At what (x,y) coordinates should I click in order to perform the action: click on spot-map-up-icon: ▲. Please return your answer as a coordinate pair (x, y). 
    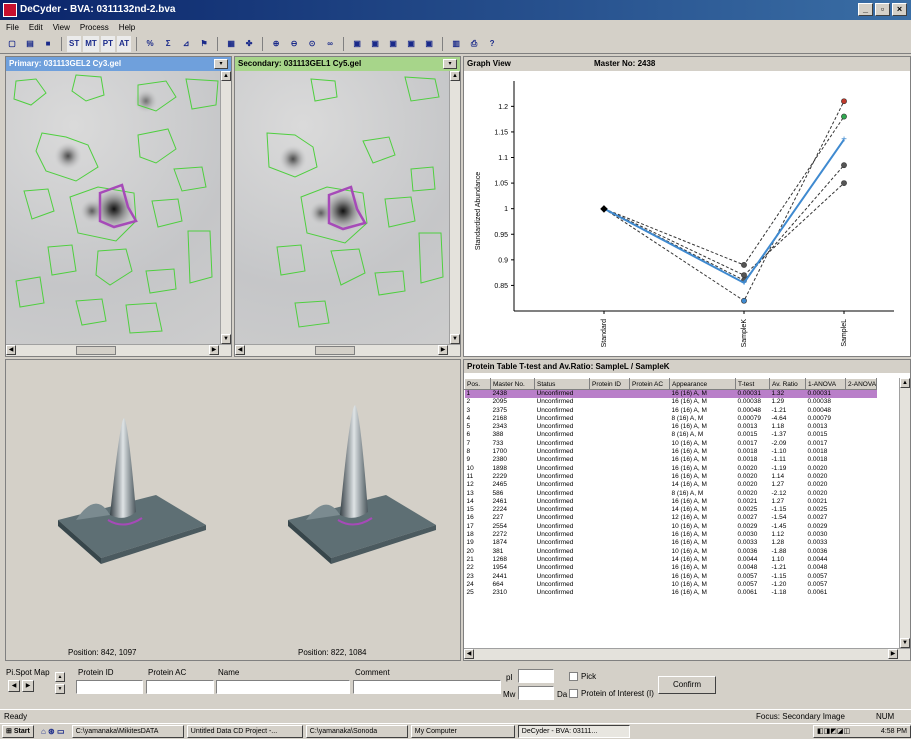
    Looking at the image, I should click on (60, 677).